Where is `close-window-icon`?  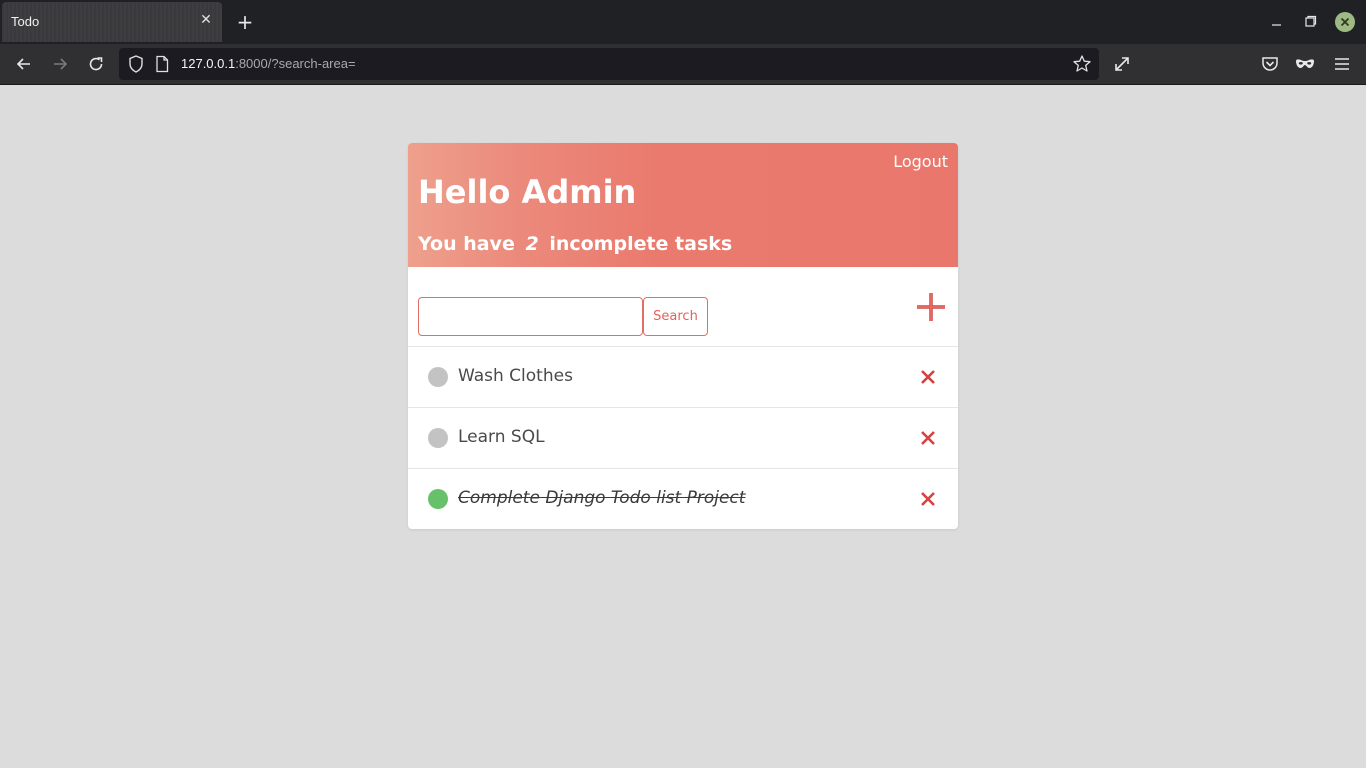
close-window-icon is located at coordinates (1345, 22).